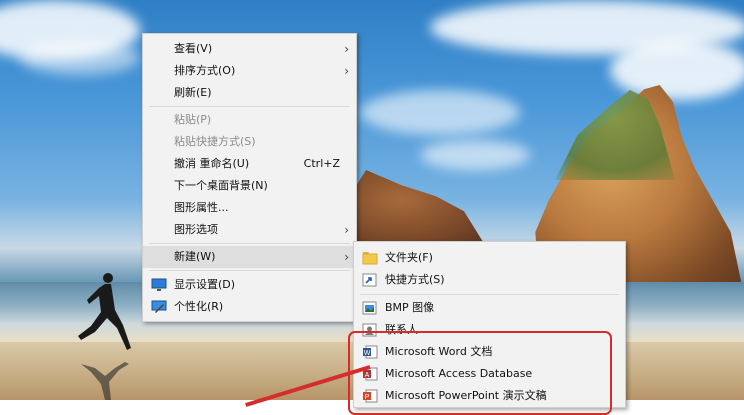  Describe the element at coordinates (104, 311) in the screenshot. I see `runner-silhouette` at that location.